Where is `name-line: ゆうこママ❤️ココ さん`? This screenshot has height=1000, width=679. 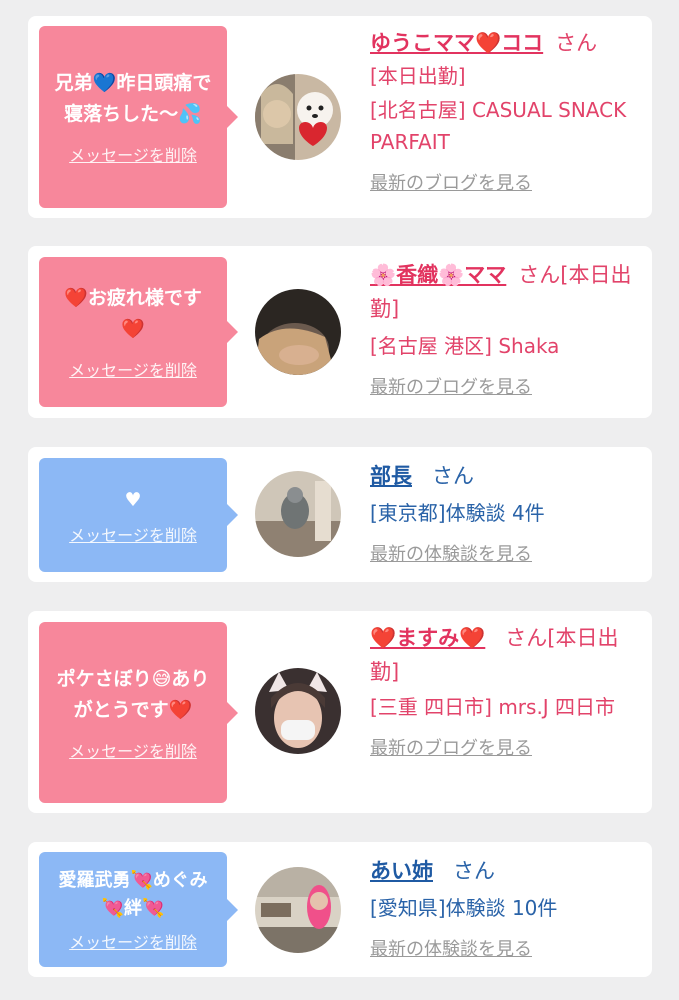 name-line: ゆうこママ❤️ココ さん is located at coordinates (504, 43).